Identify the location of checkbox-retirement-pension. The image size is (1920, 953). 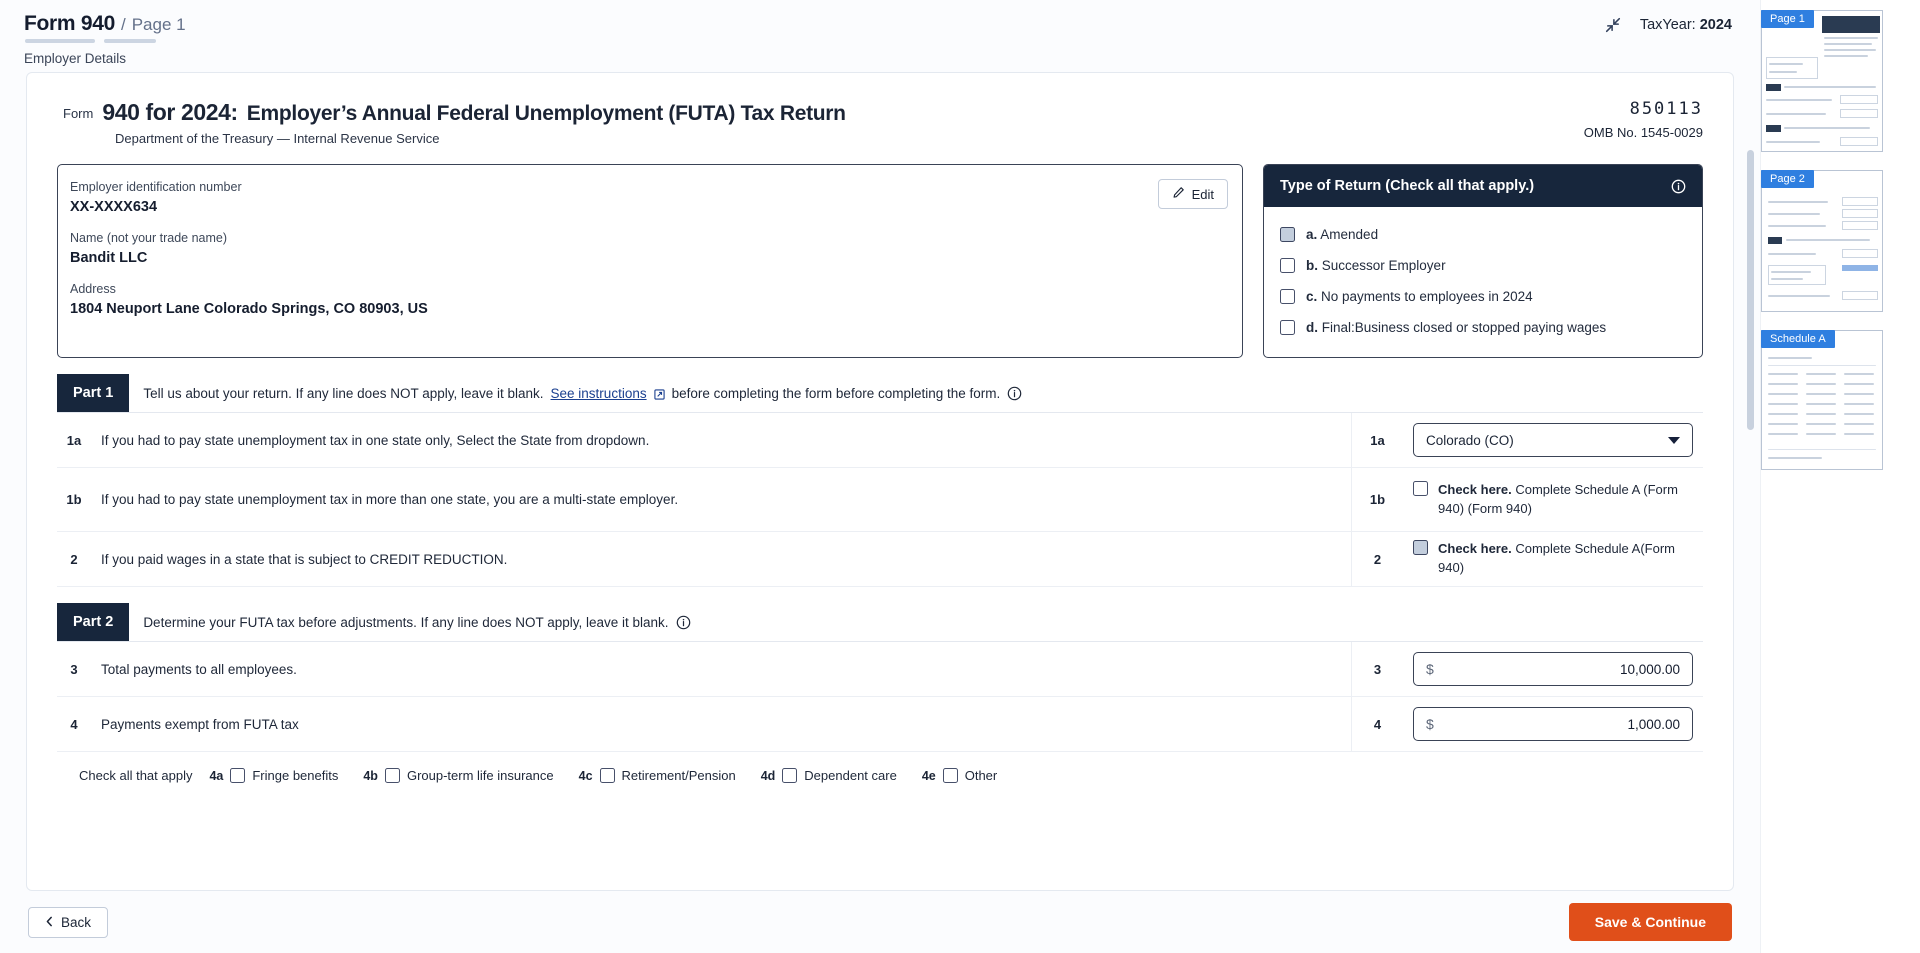
(607, 775).